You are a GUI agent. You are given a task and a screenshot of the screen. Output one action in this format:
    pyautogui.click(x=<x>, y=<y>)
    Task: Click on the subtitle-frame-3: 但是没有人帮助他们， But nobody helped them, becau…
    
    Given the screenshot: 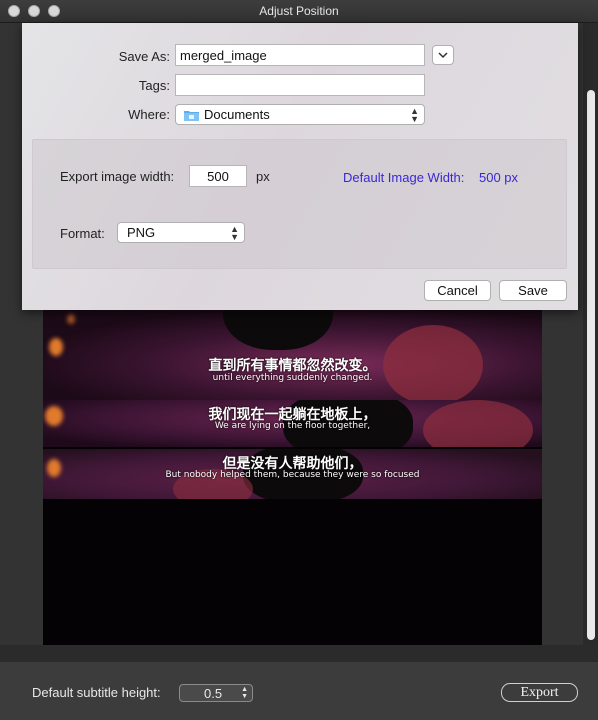 What is the action you would take?
    pyautogui.click(x=292, y=474)
    